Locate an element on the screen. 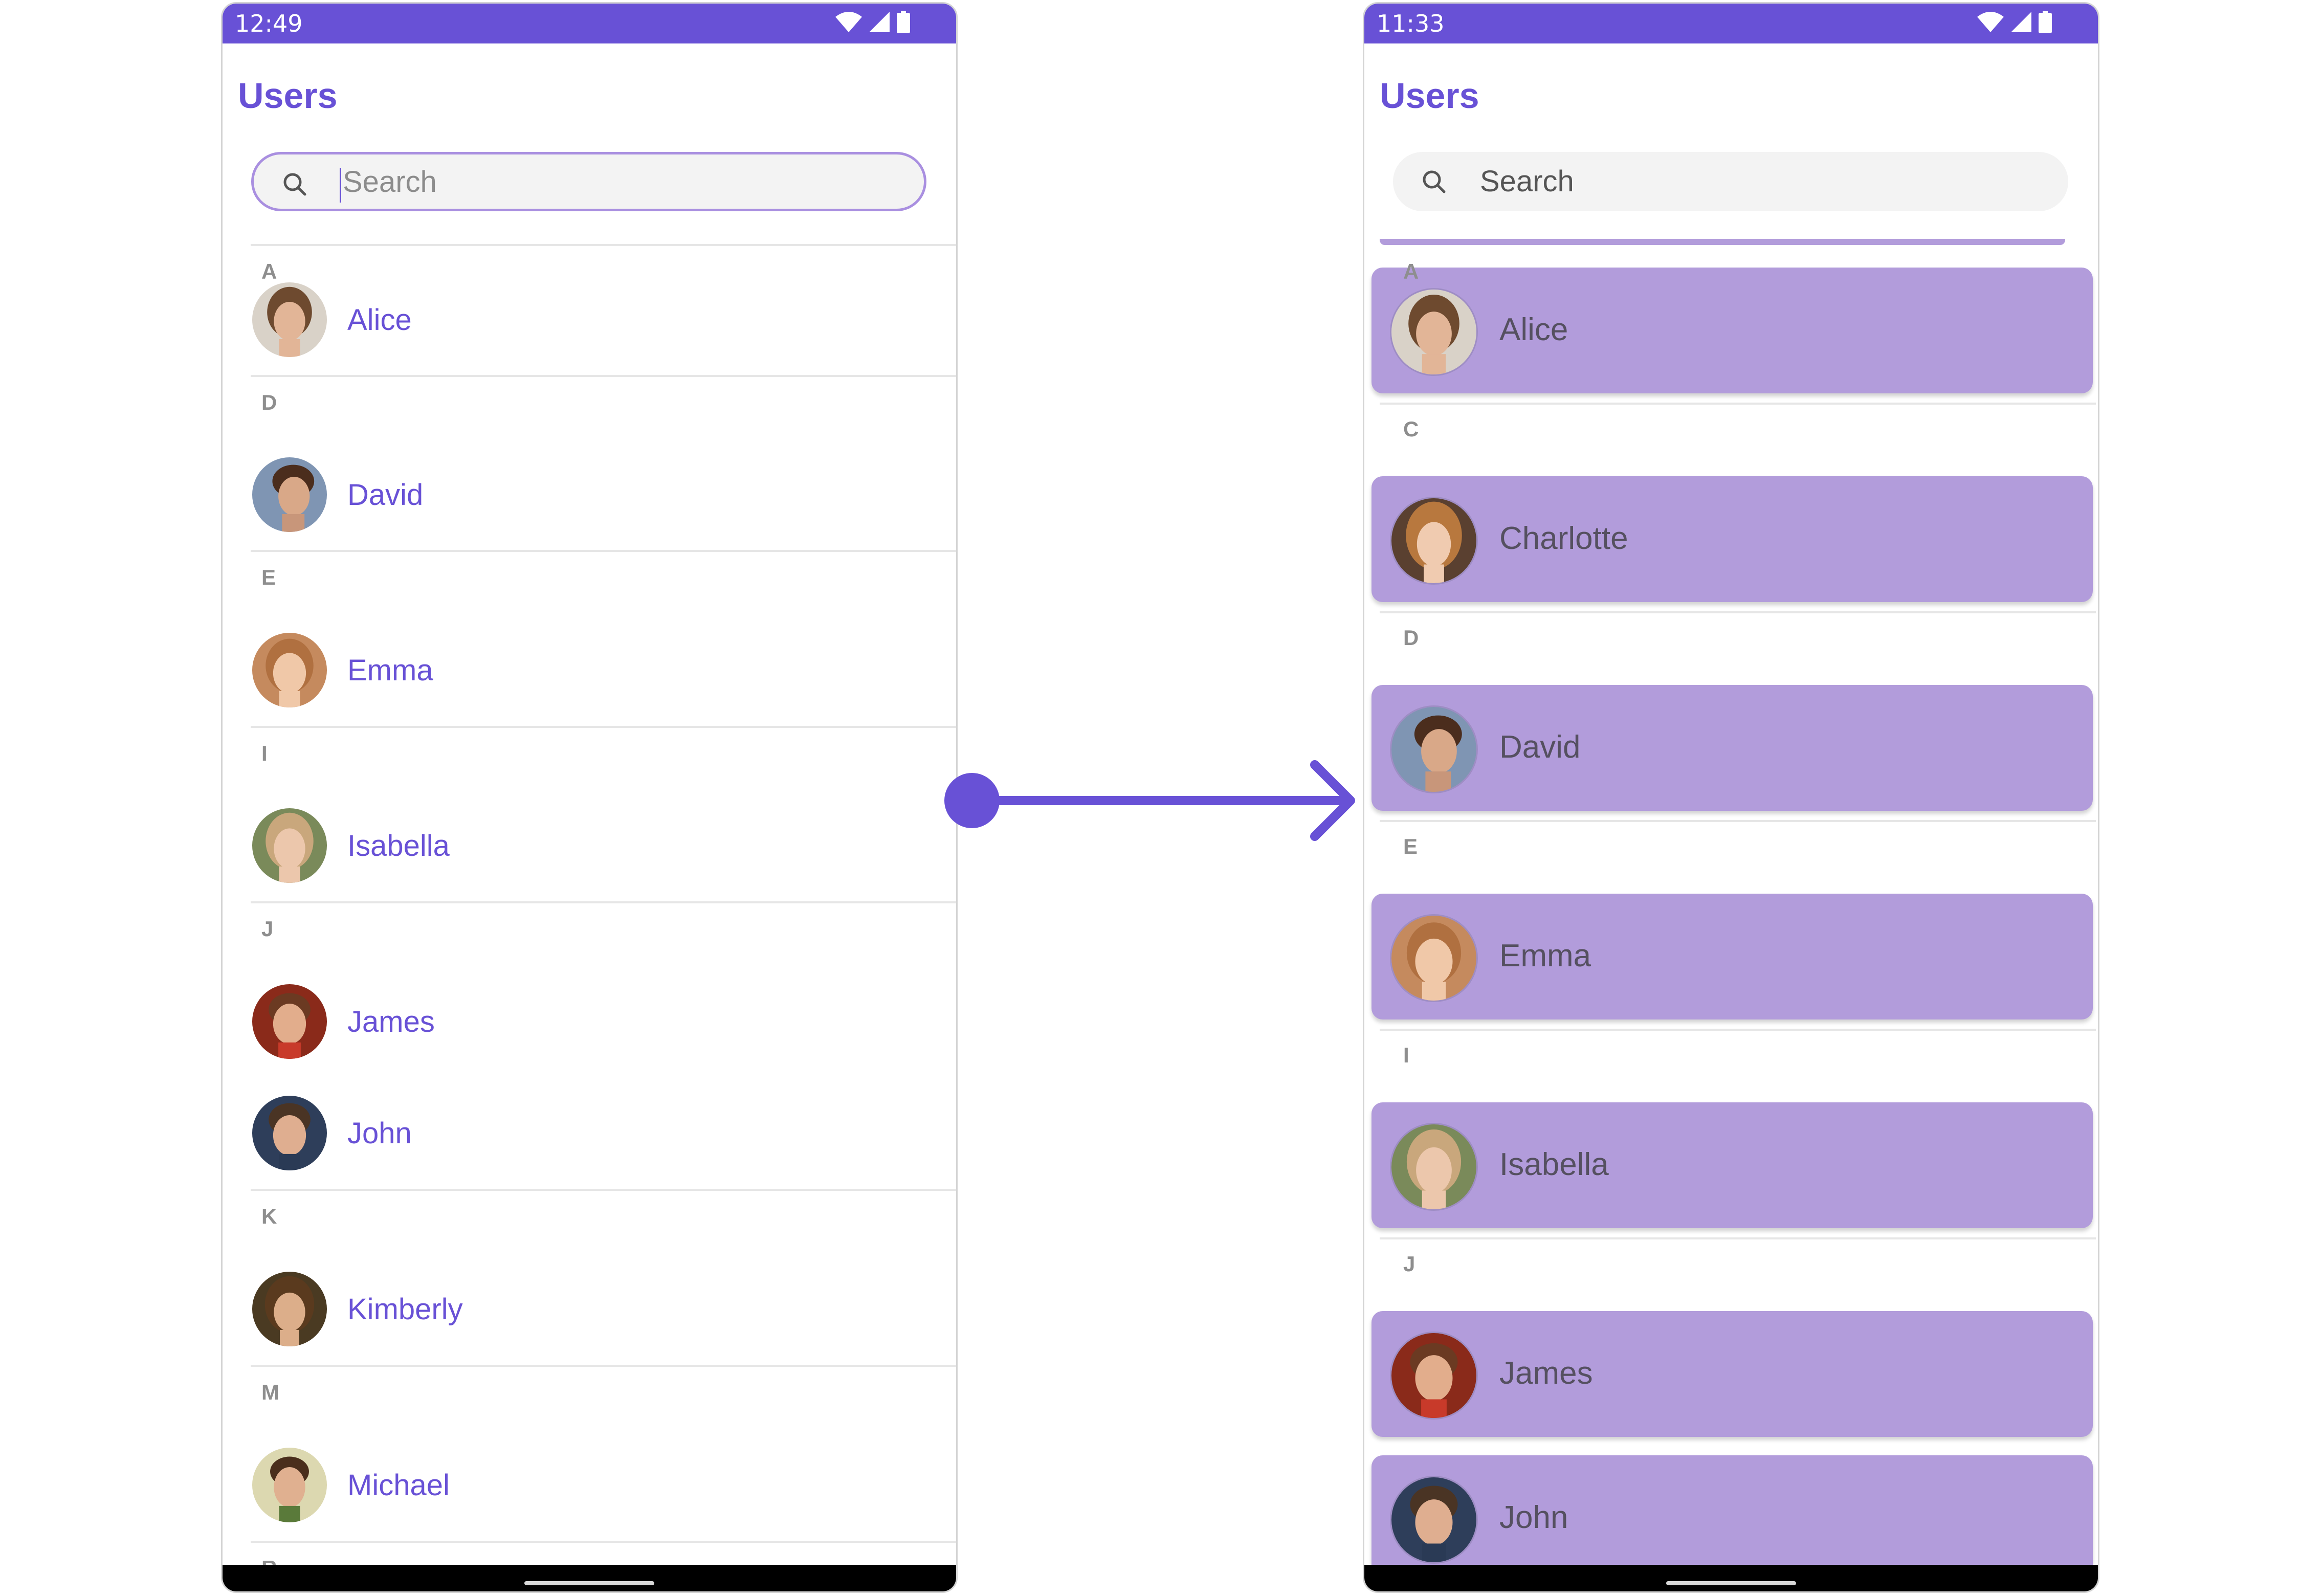  user-card-isabella: Isabella is located at coordinates (1732, 1165).